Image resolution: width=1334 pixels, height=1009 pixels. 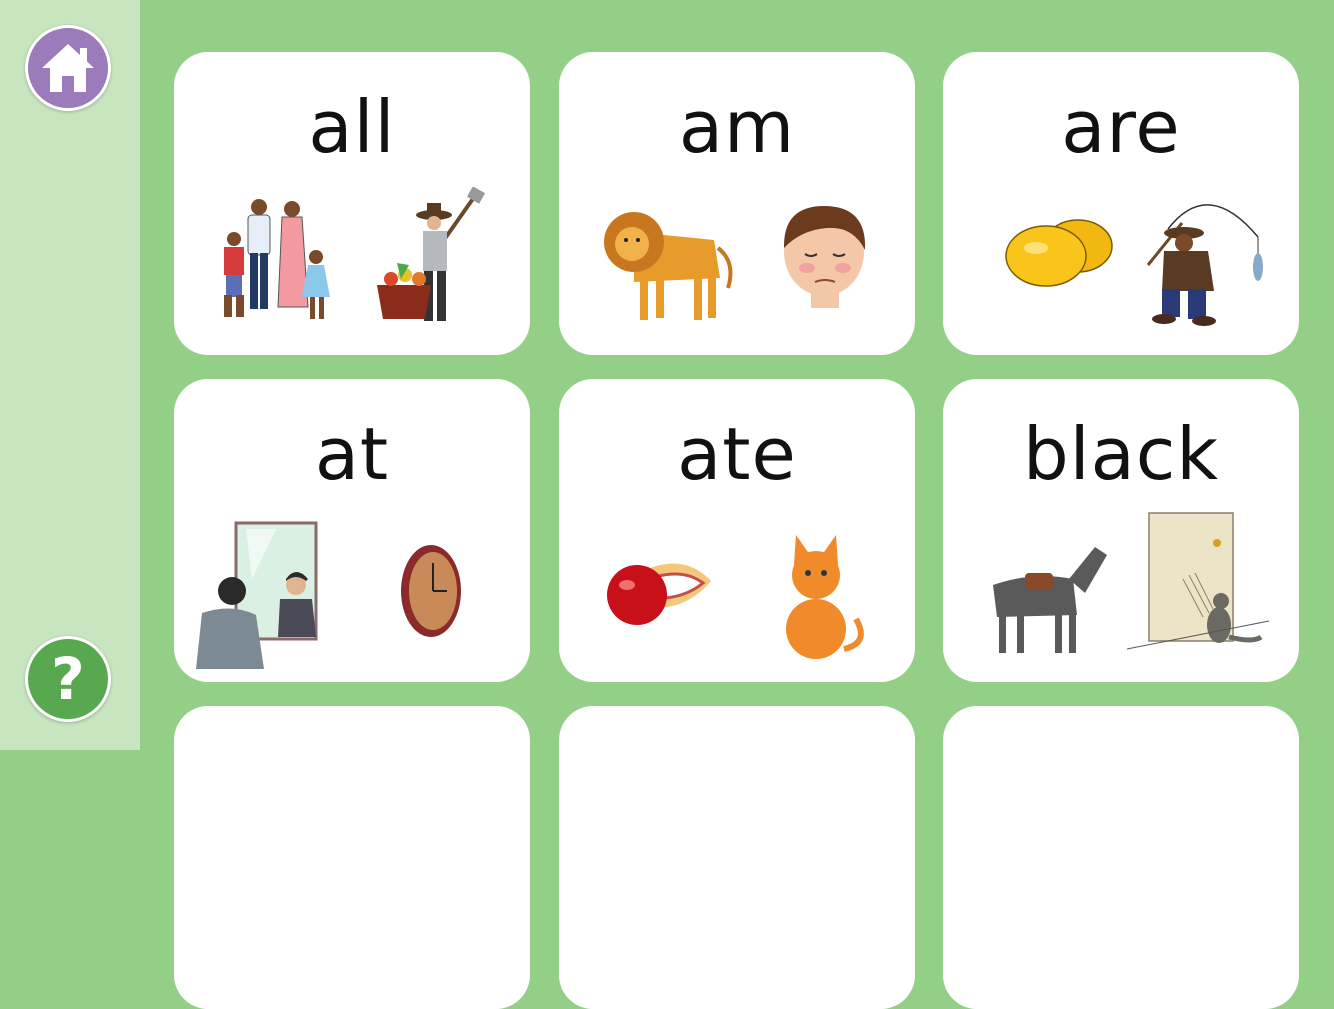 What do you see at coordinates (824, 267) in the screenshot?
I see `sad-boy-picture` at bounding box center [824, 267].